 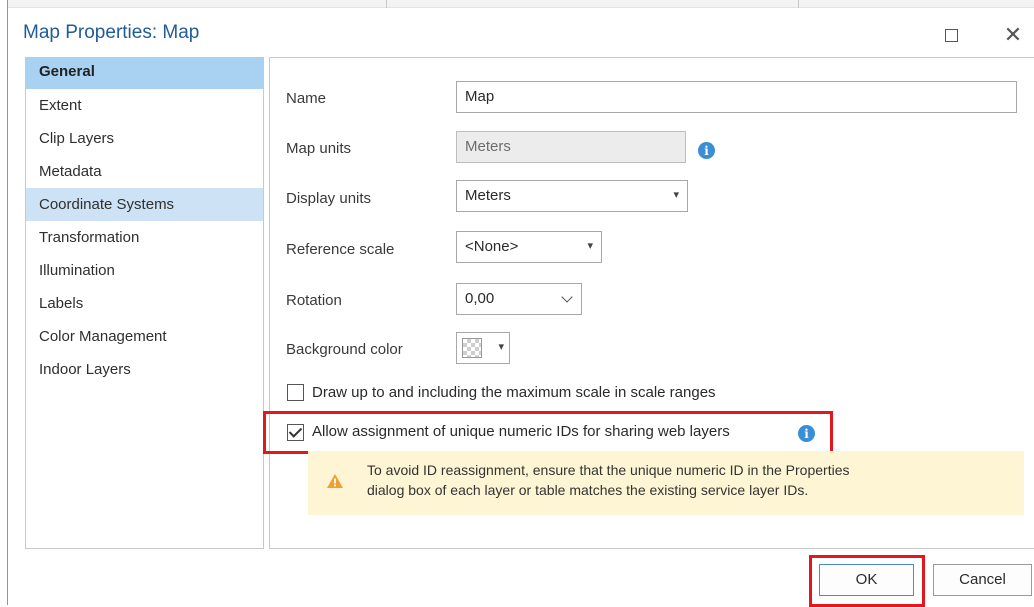 What do you see at coordinates (329, 198) in the screenshot?
I see `display-units-label: Display units` at bounding box center [329, 198].